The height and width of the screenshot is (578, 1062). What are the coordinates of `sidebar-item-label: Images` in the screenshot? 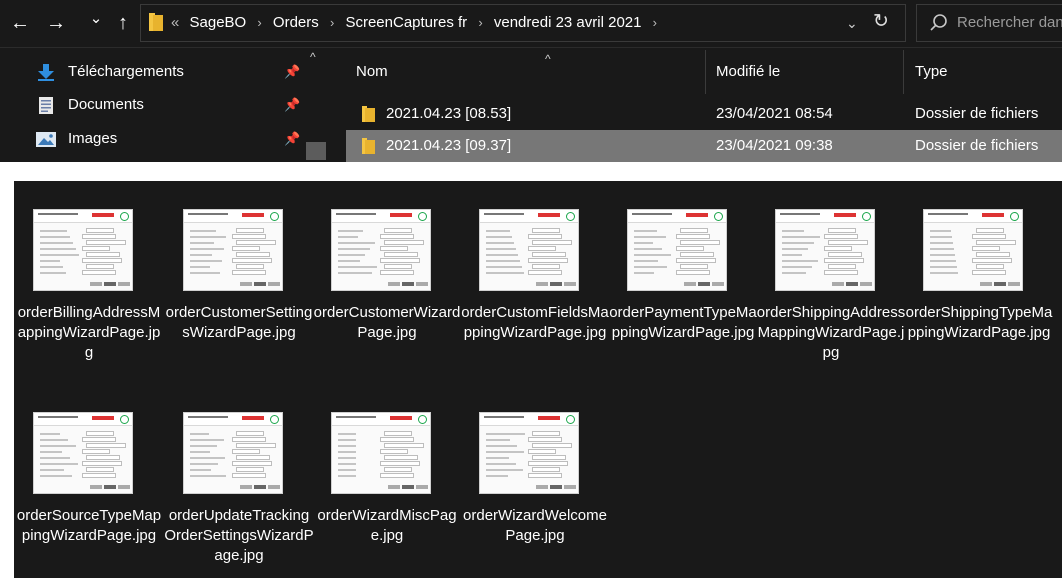 It's located at (93, 138).